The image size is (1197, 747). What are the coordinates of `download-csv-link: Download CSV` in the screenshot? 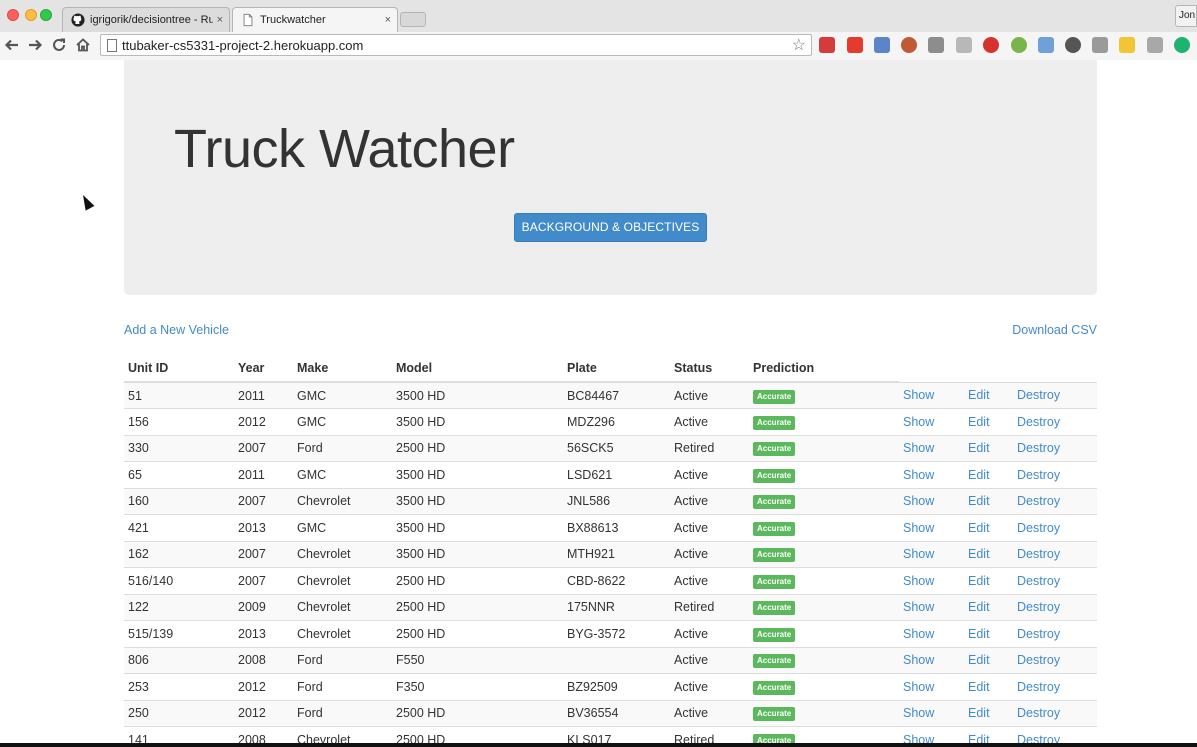 It's located at (1054, 330).